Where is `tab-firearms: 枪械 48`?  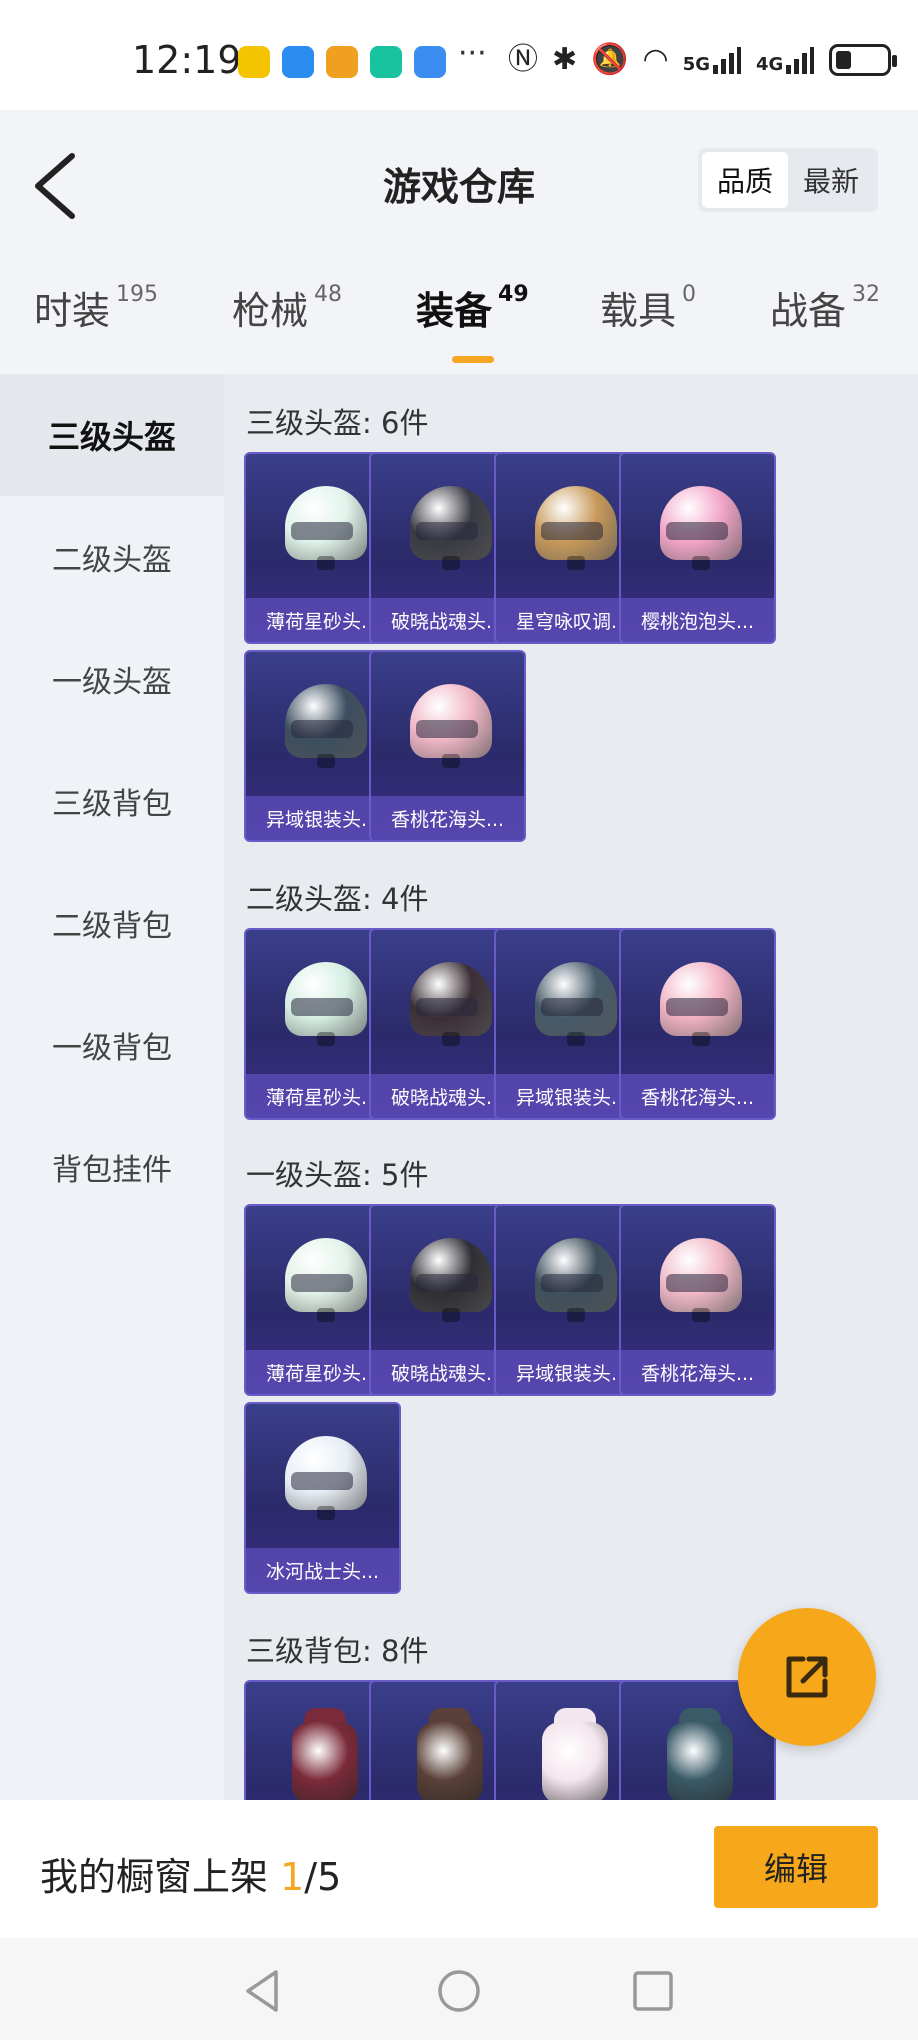 tab-firearms: 枪械 48 is located at coordinates (287, 307).